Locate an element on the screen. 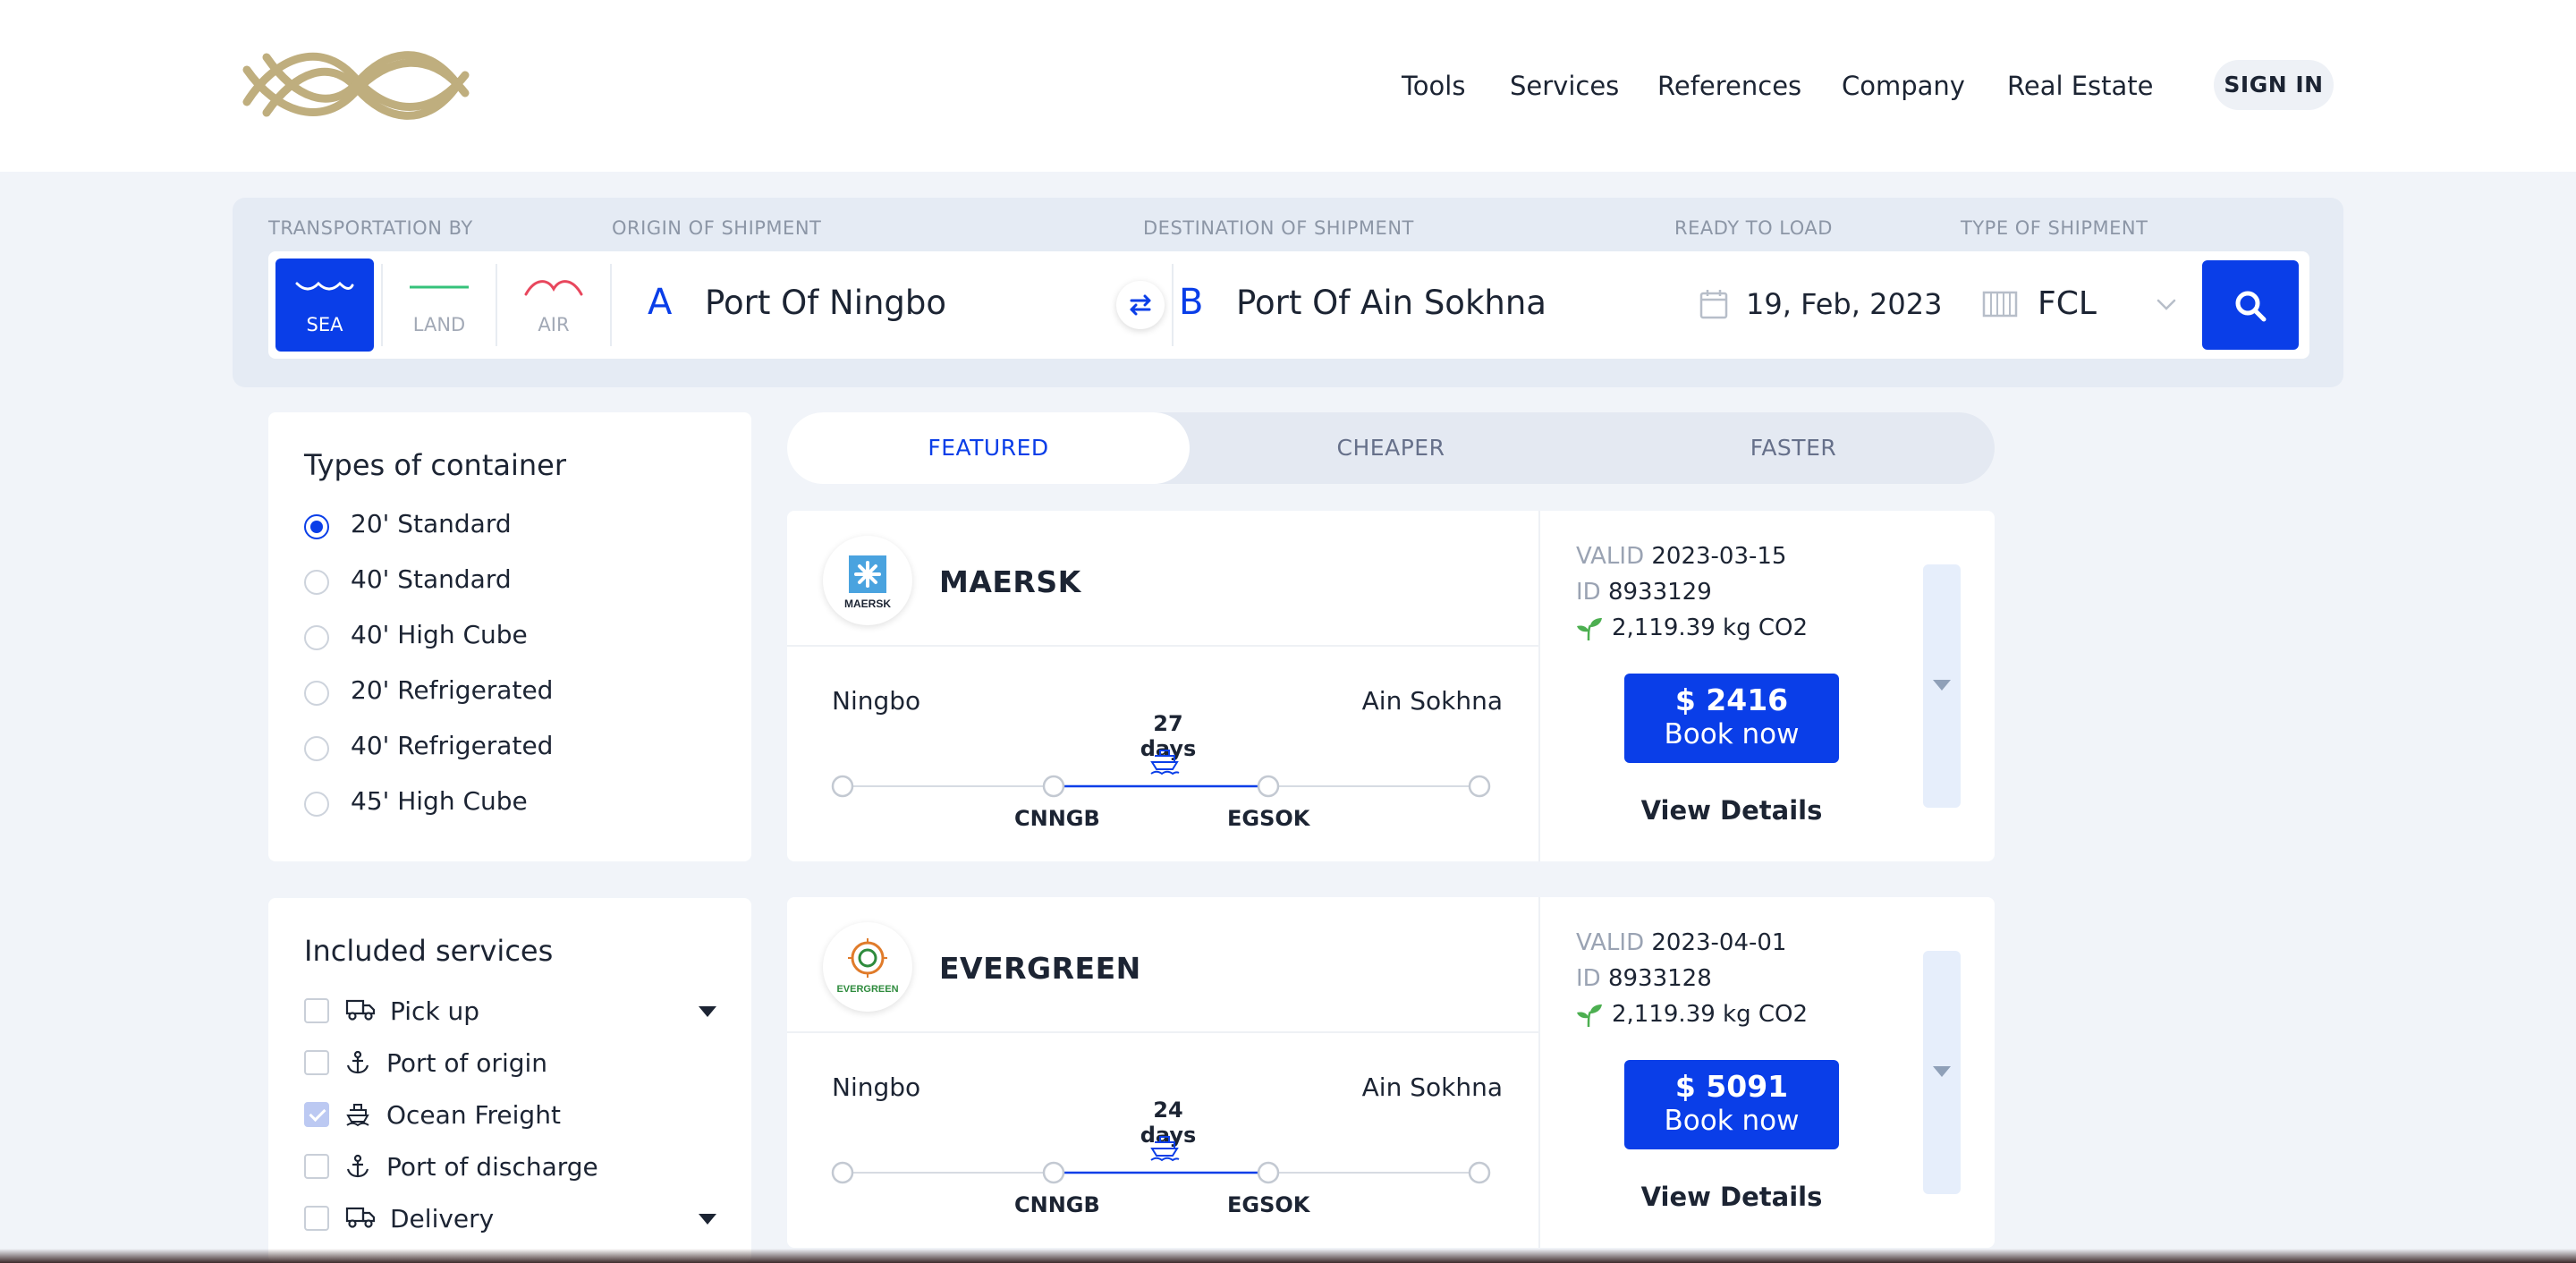 The height and width of the screenshot is (1263, 2576). origin-label: ORIGIN OF SHIPMENT is located at coordinates (717, 228).